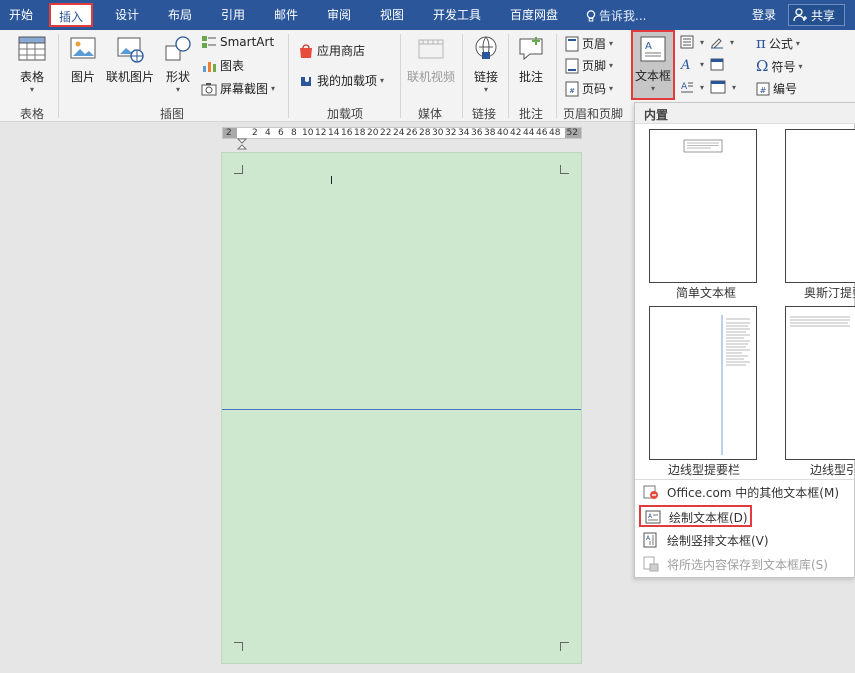 The height and width of the screenshot is (673, 855). Describe the element at coordinates (242, 144) in the screenshot. I see `indent-marker-icon` at that location.